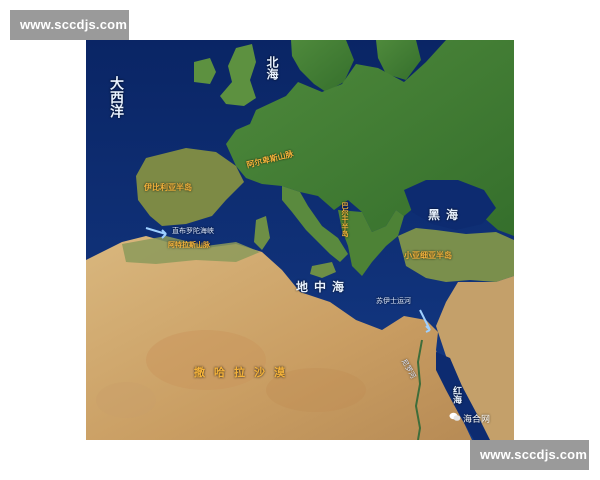 Image resolution: width=600 pixels, height=480 pixels. What do you see at coordinates (428, 255) in the screenshot?
I see `label-asia-minor: 小亚细亚半岛` at bounding box center [428, 255].